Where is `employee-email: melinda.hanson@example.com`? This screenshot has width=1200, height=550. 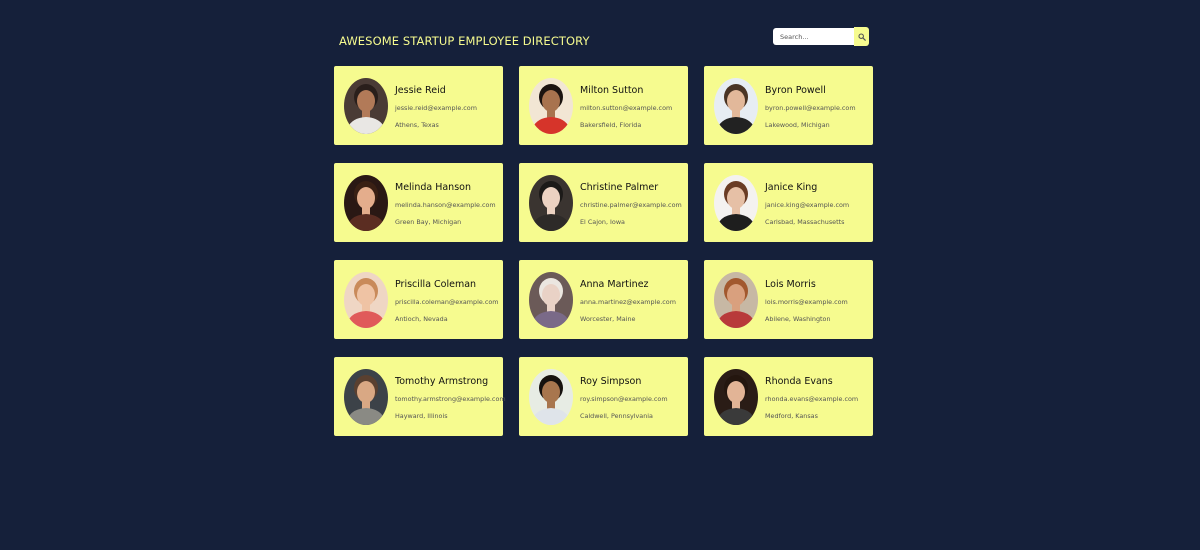
employee-email: melinda.hanson@example.com is located at coordinates (445, 205).